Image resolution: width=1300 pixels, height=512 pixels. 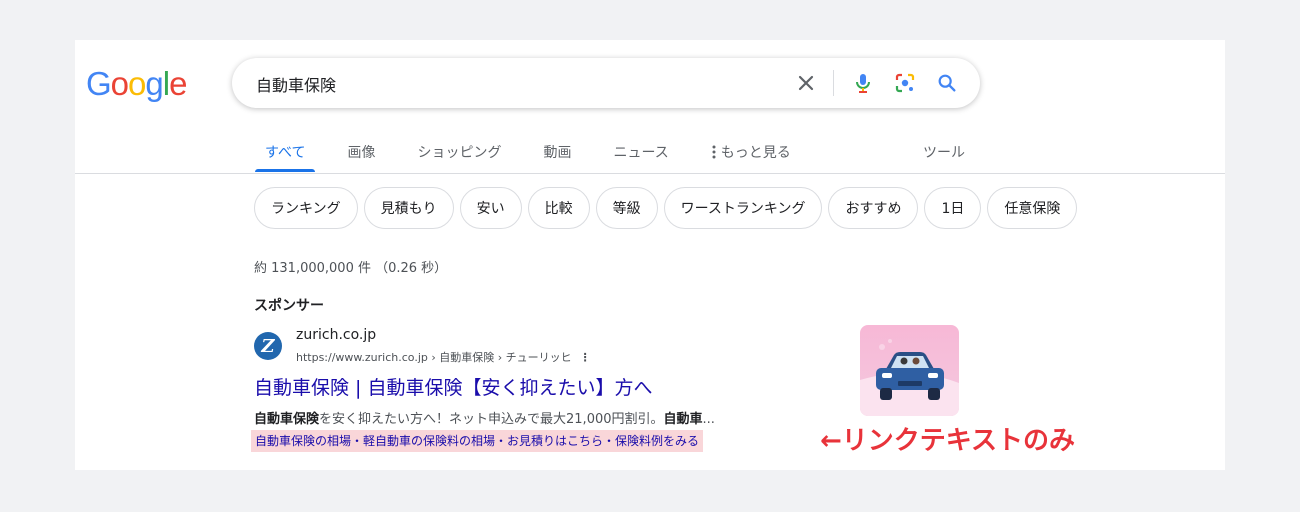 What do you see at coordinates (306, 208) in the screenshot?
I see `chip-ranking: ランキング` at bounding box center [306, 208].